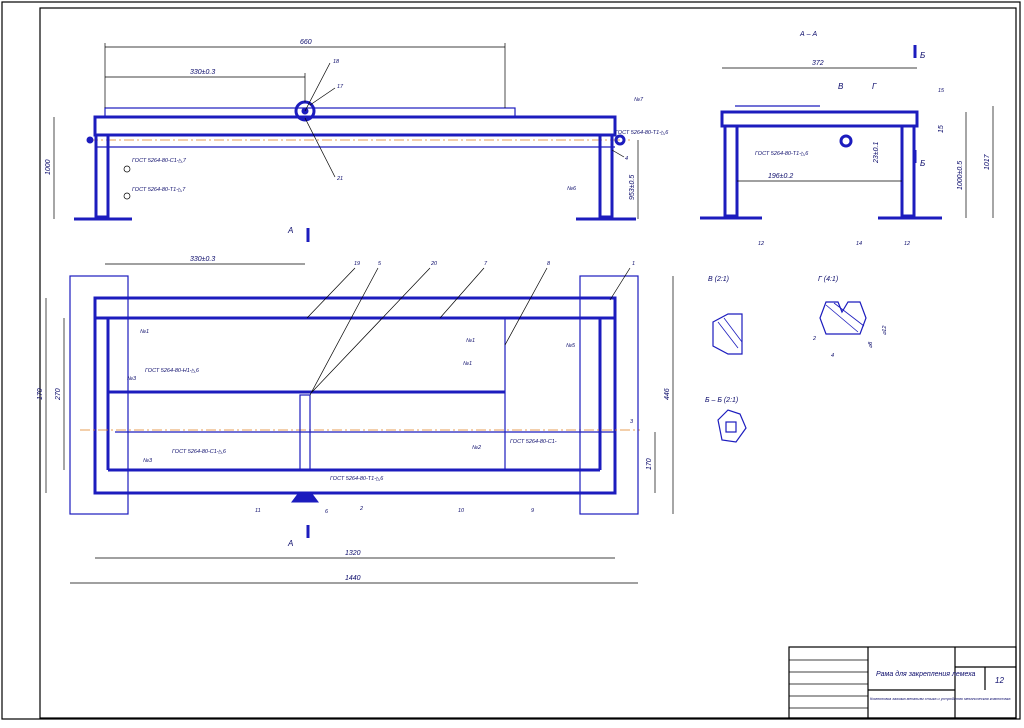 The width and height of the screenshot is (1024, 728). I want to click on dim-top-height: 1000, so click(48, 167).